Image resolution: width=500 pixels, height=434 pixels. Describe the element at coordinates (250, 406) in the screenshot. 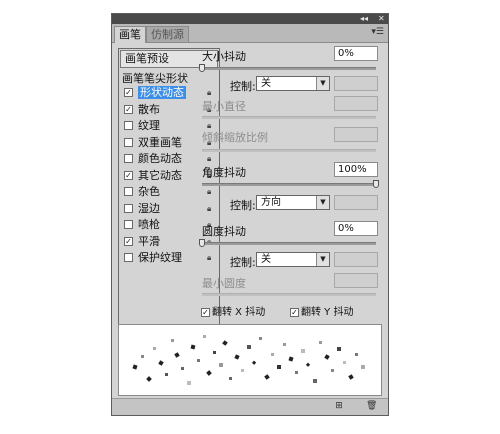

I see `panel-bottom-bar: ⊞ 🗑︎` at that location.